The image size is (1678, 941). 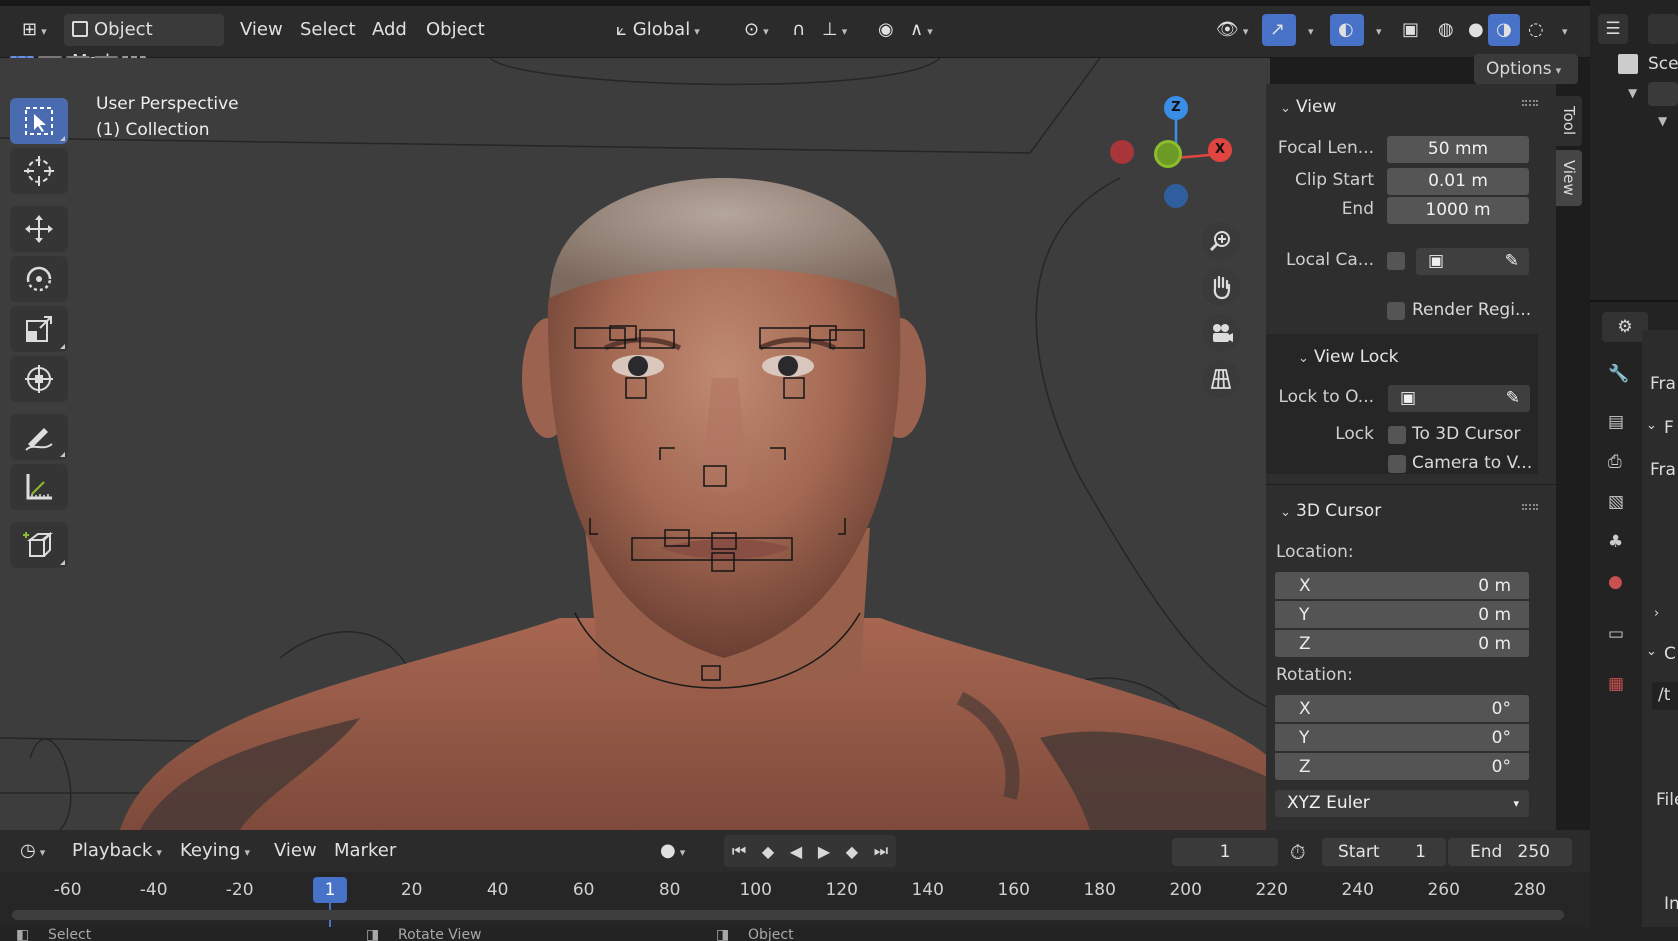 What do you see at coordinates (672, 851) in the screenshot?
I see `auto-keying-button: ● ▾` at bounding box center [672, 851].